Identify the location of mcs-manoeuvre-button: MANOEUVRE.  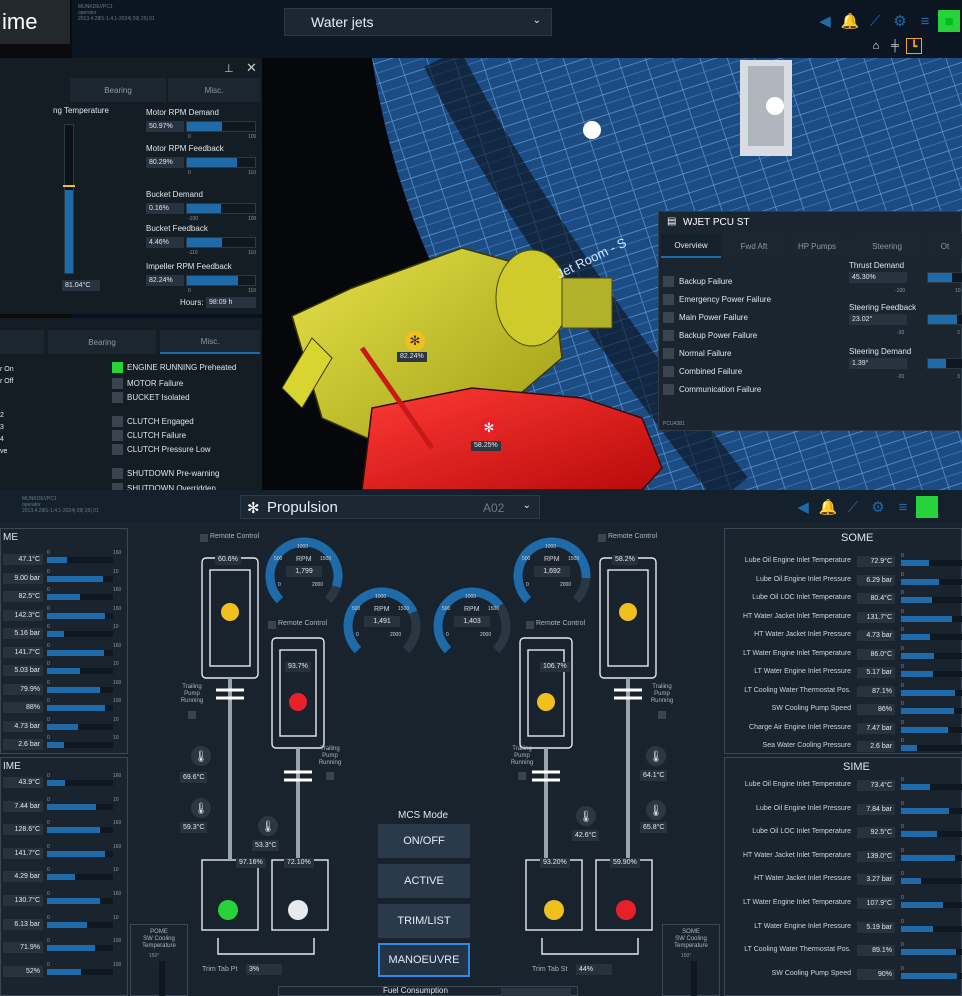
(424, 960).